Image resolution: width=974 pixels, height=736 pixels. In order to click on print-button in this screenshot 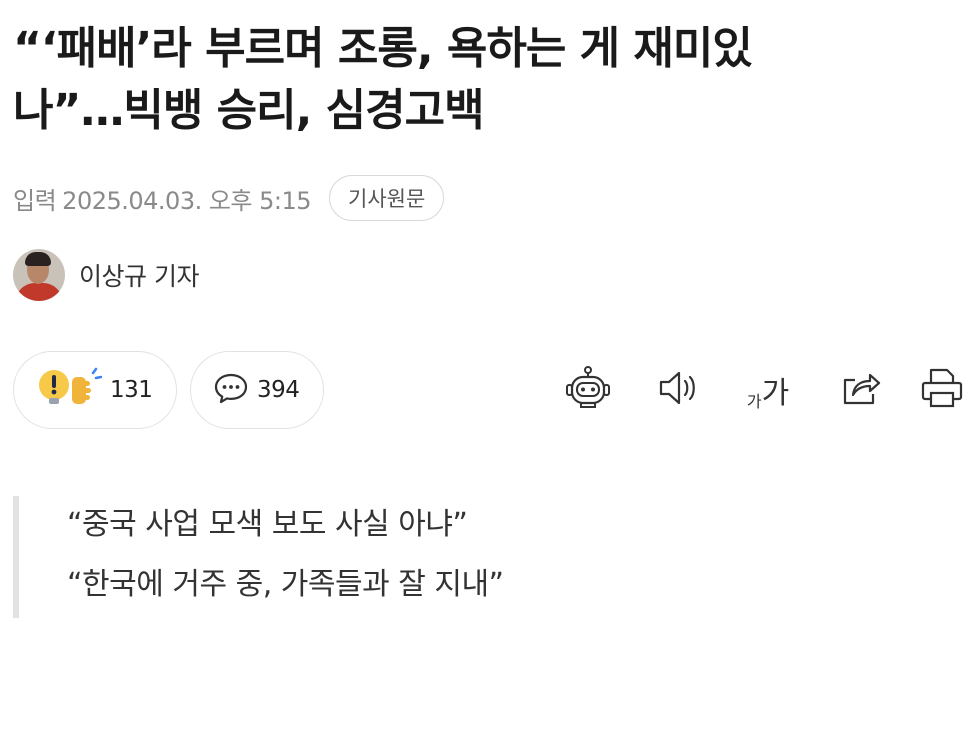, I will do `click(942, 390)`.